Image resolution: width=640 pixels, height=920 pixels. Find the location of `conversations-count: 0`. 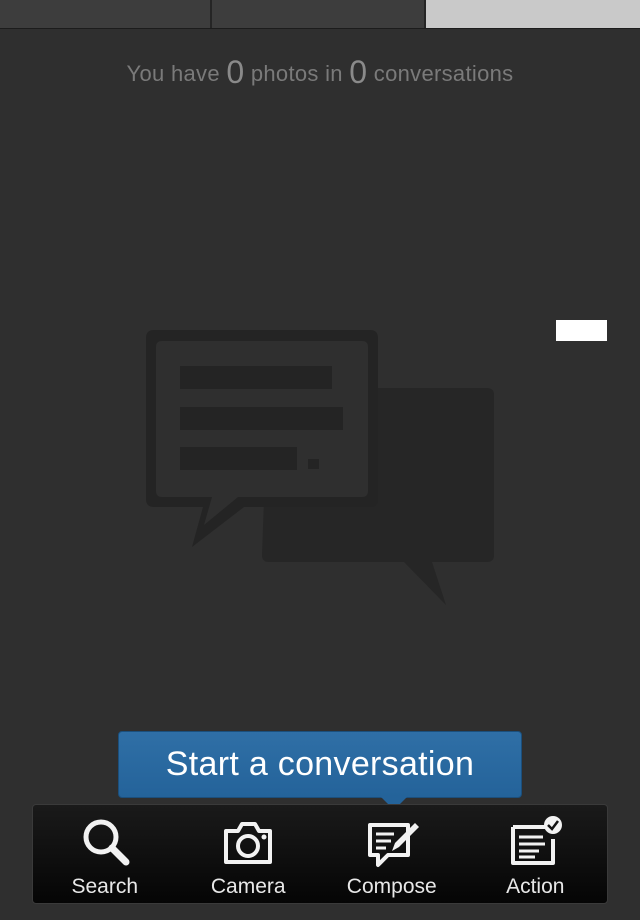

conversations-count: 0 is located at coordinates (358, 72).